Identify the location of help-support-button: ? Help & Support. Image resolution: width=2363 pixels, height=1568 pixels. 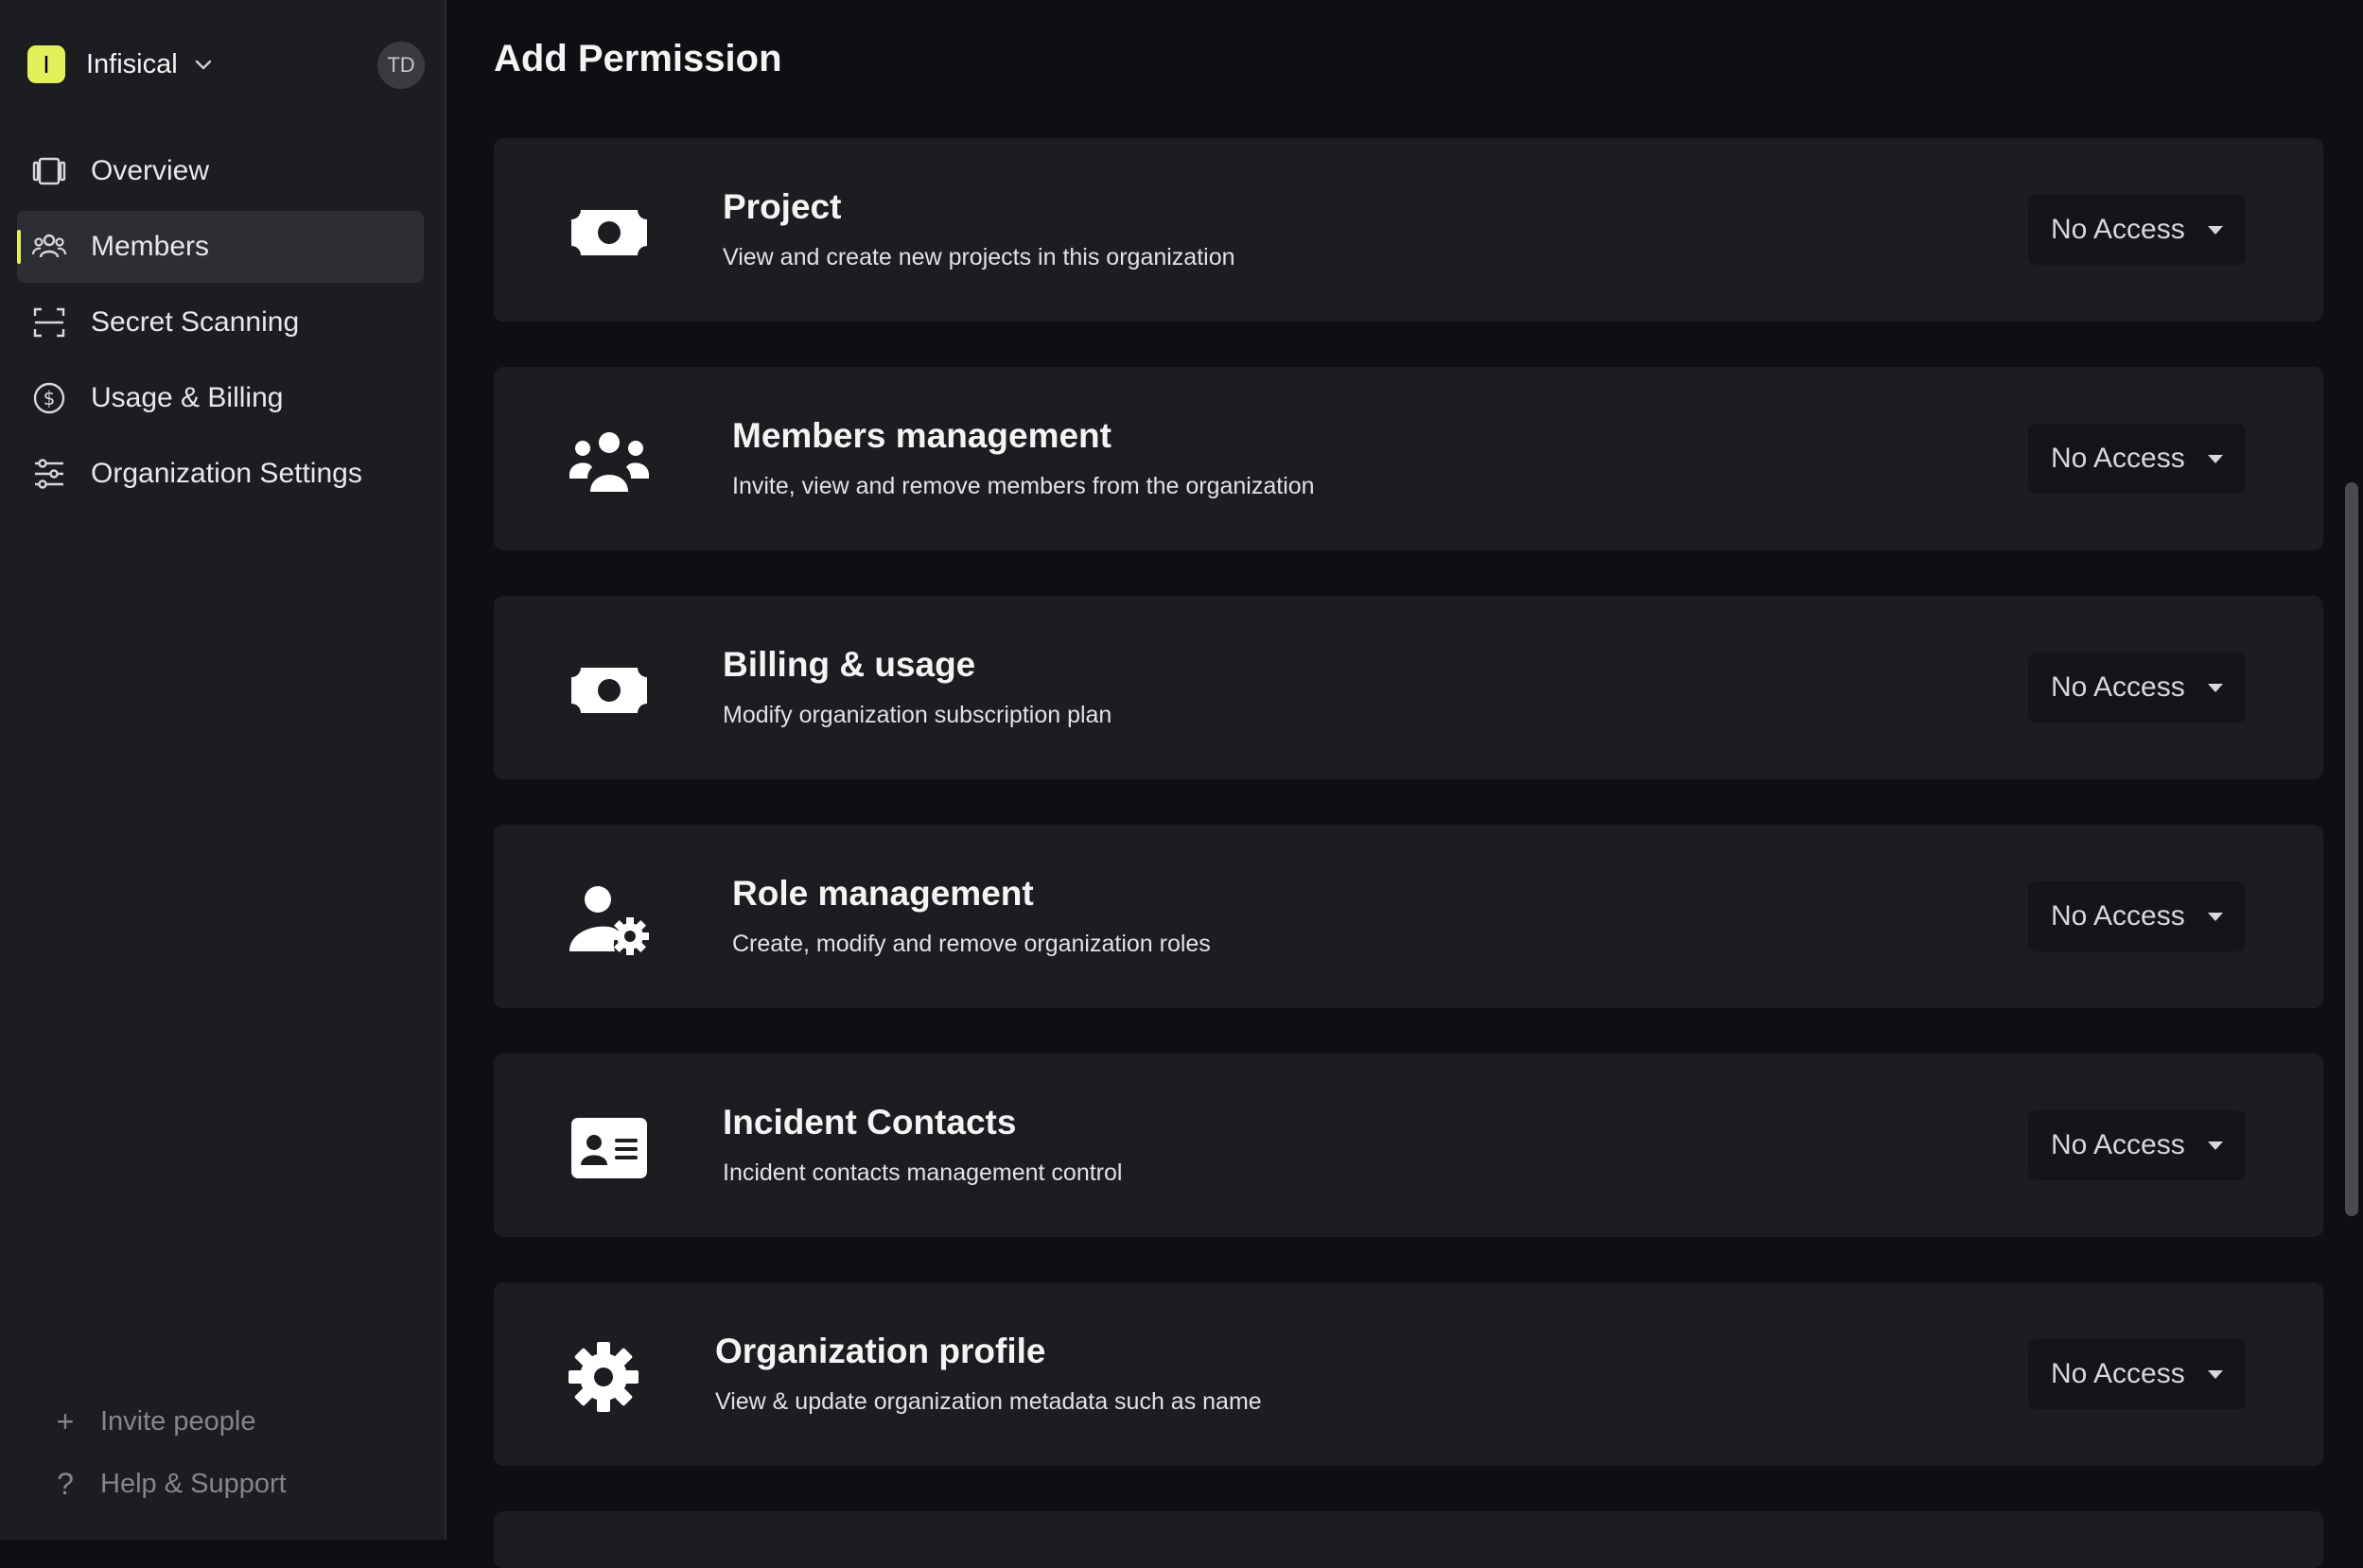
(168, 1484).